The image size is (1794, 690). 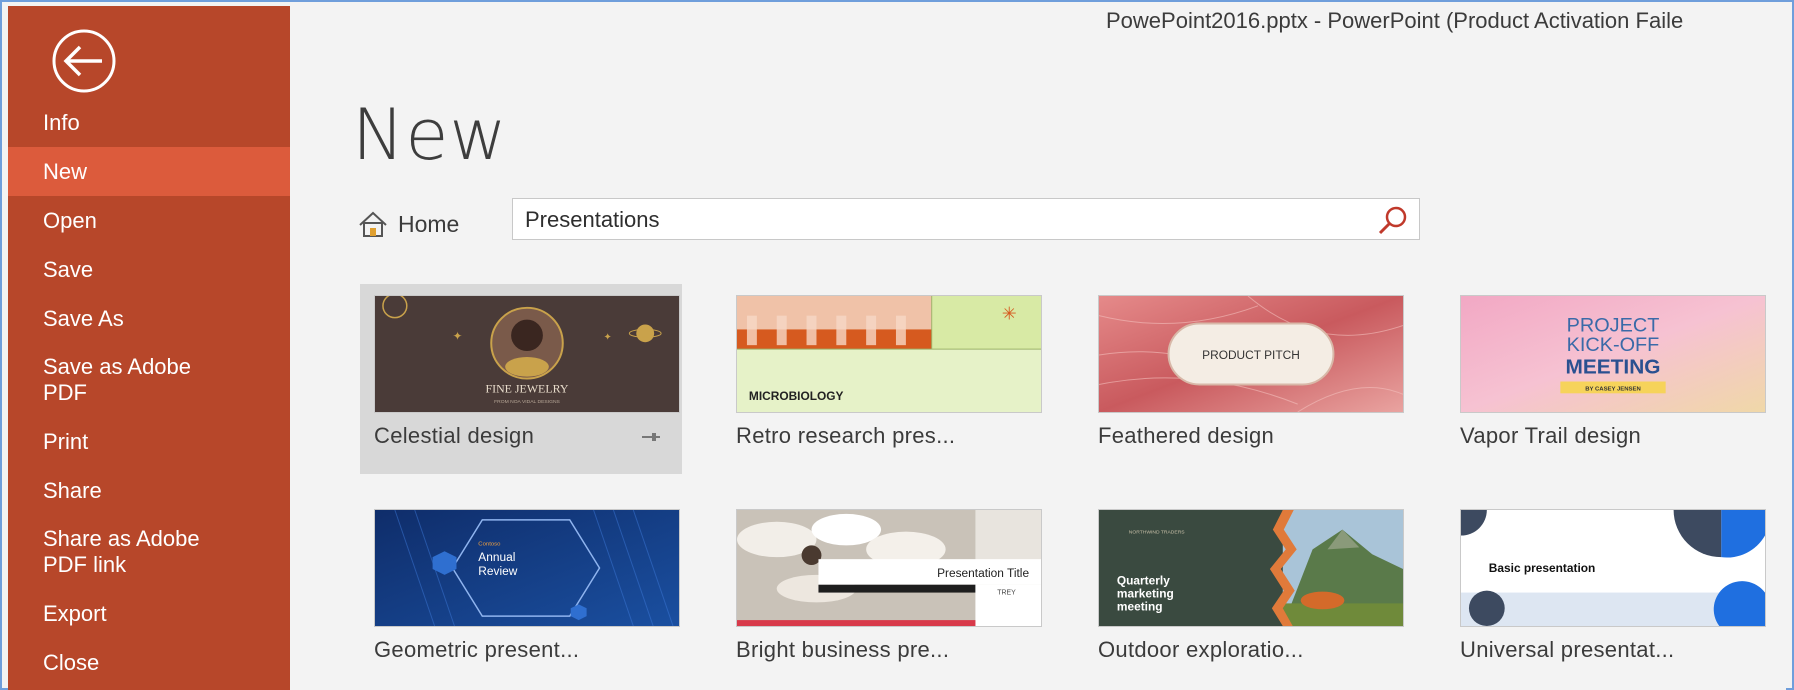 What do you see at coordinates (1613, 325) in the screenshot?
I see `thumb-title-1: PROJECT` at bounding box center [1613, 325].